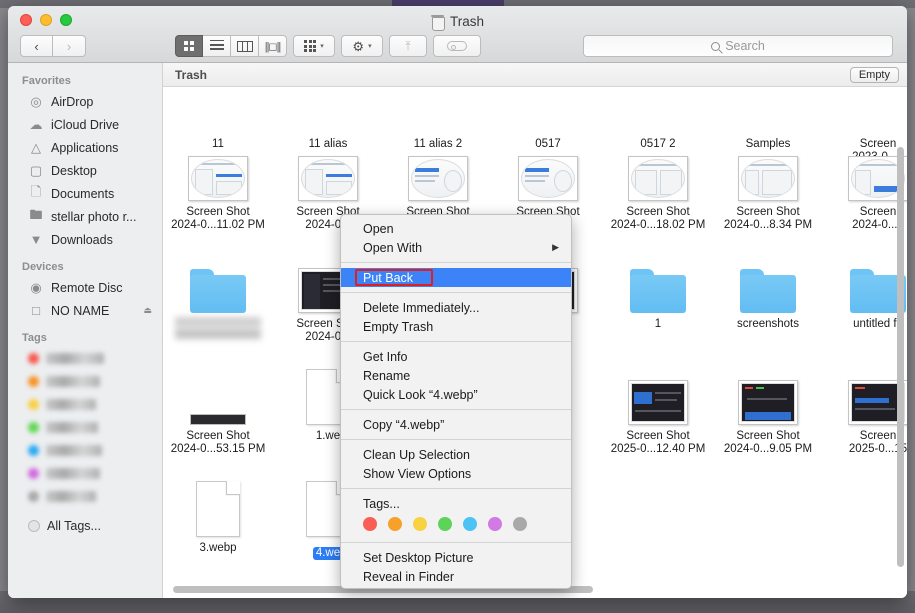  Describe the element at coordinates (218, 509) in the screenshot. I see `document-icon` at that location.